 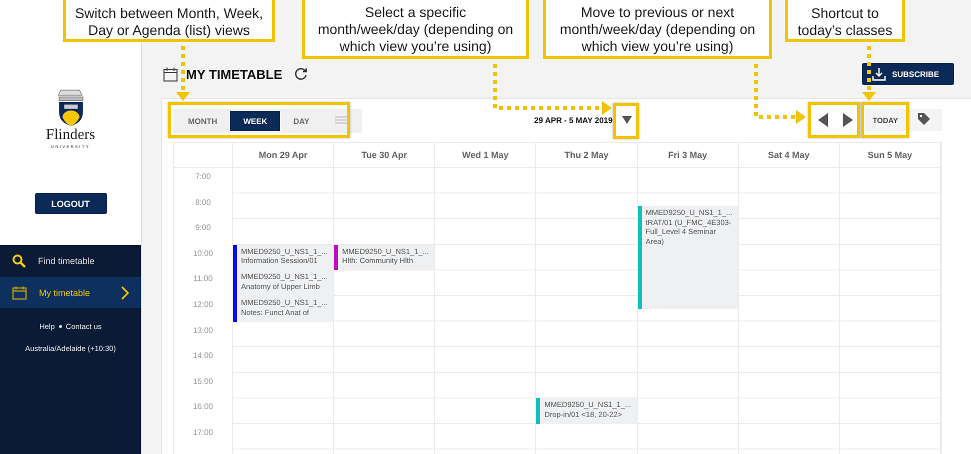 What do you see at coordinates (283, 155) in the screenshot?
I see `day-header: Mon 29 Apr` at bounding box center [283, 155].